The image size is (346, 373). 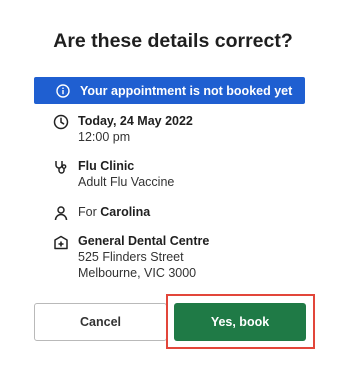 What do you see at coordinates (144, 241) in the screenshot?
I see `location-name: General Dental Centre` at bounding box center [144, 241].